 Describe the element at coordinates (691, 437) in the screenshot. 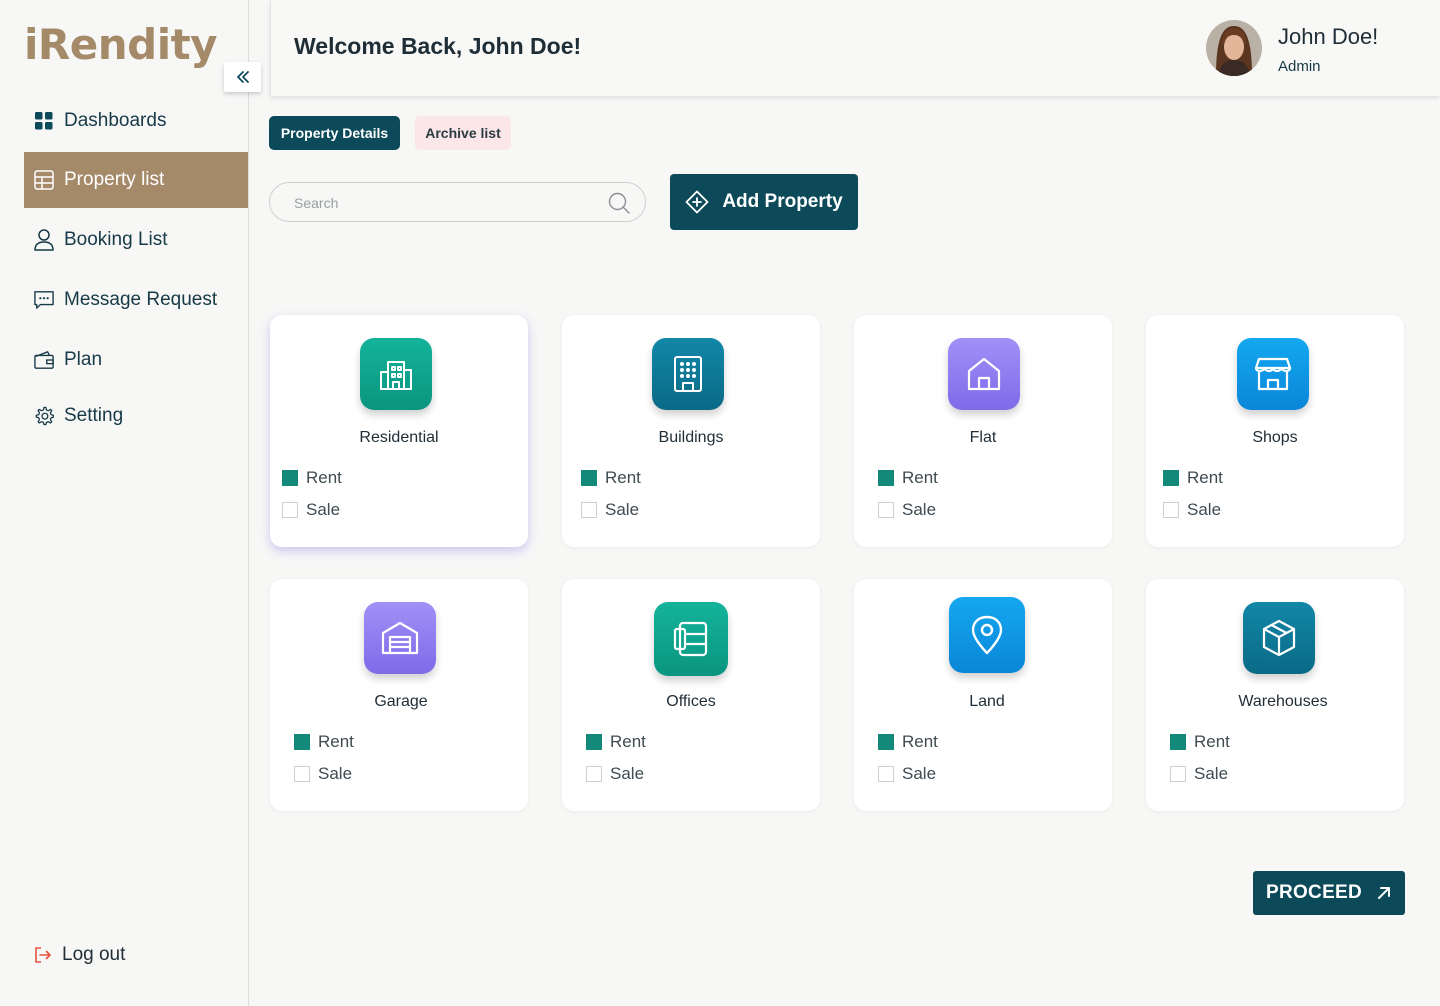

I see `card-title: Buildings` at that location.